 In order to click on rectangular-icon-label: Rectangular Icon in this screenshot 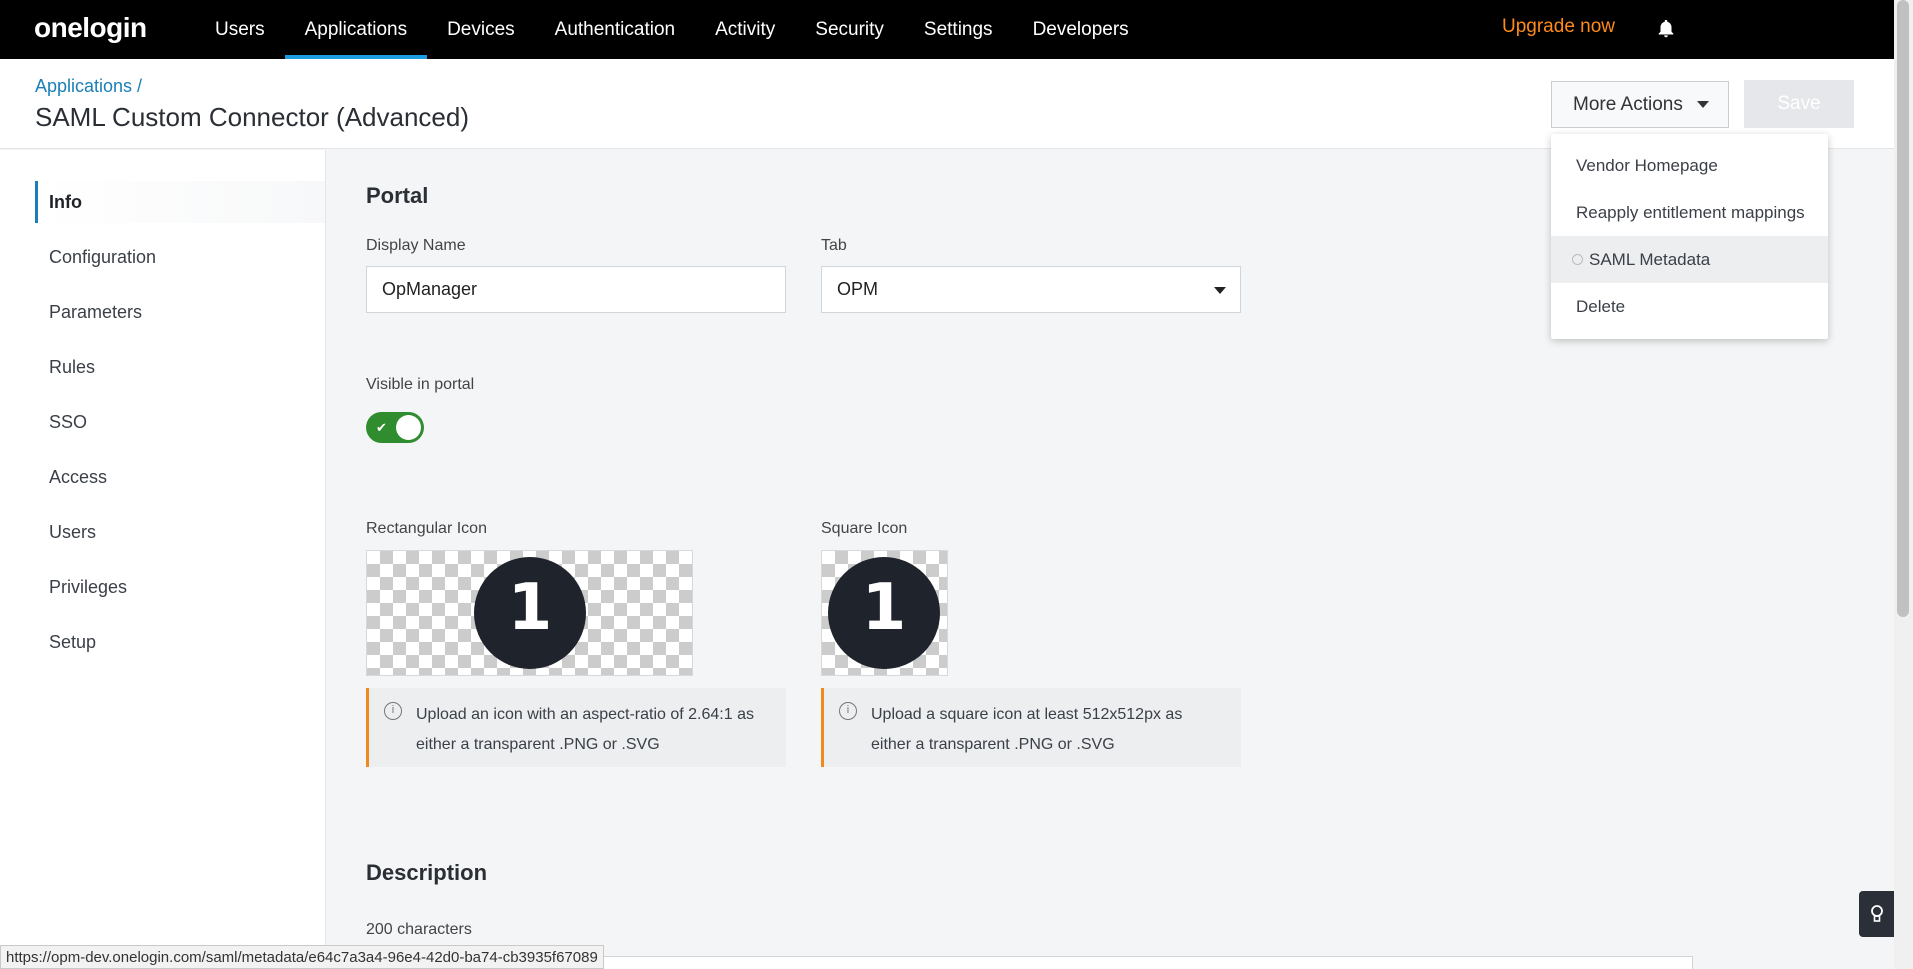, I will do `click(426, 528)`.